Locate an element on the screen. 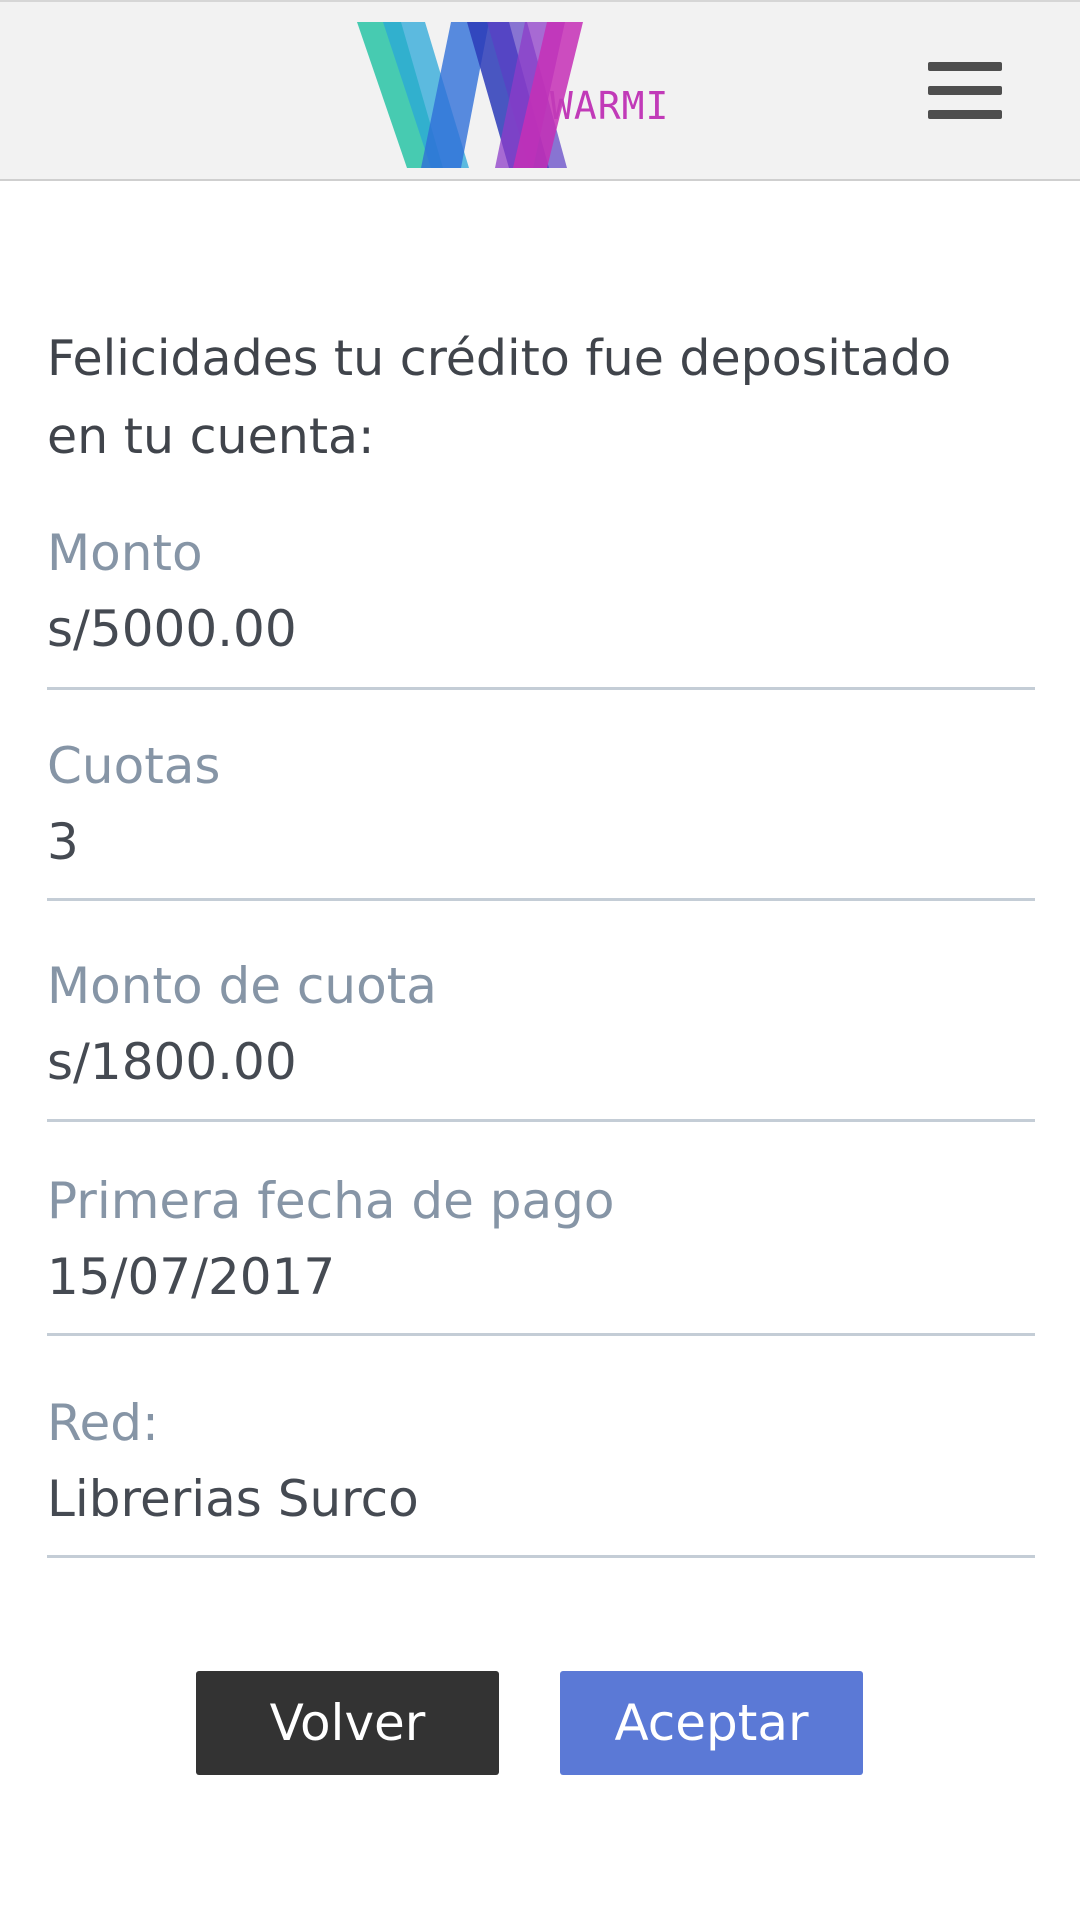 The height and width of the screenshot is (1920, 1080). menu-bar-top is located at coordinates (965, 66).